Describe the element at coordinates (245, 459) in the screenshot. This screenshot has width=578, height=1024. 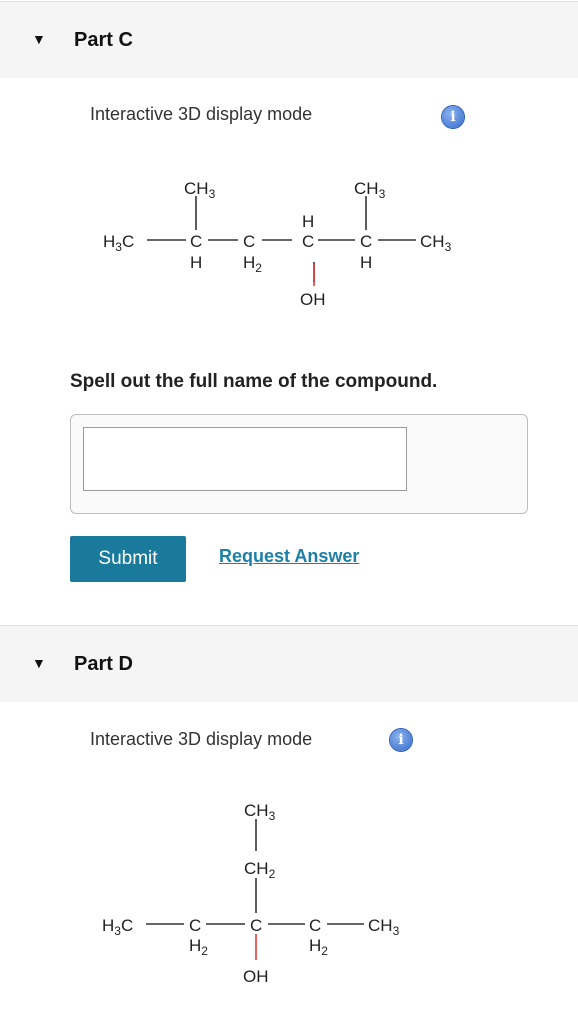
I see `answer-input` at that location.